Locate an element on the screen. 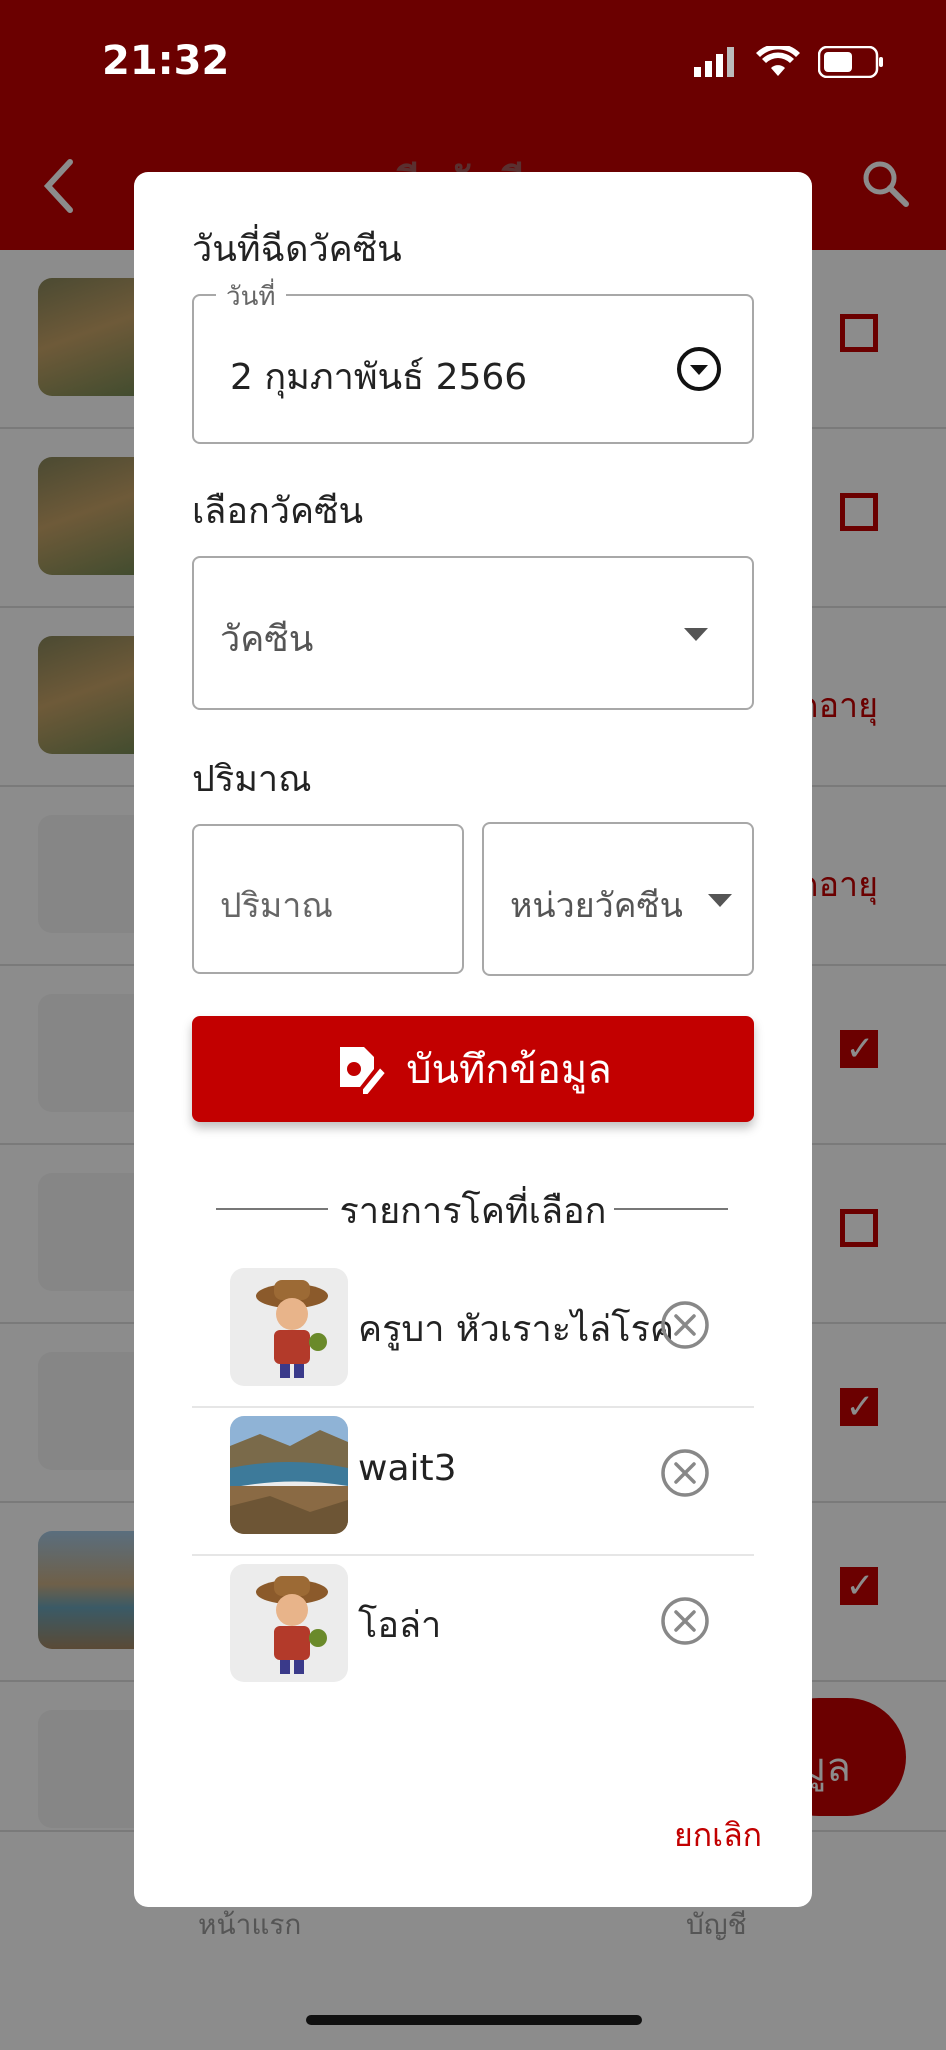  date-section-label: วันที่ฉีดวัคซีน is located at coordinates (297, 249).